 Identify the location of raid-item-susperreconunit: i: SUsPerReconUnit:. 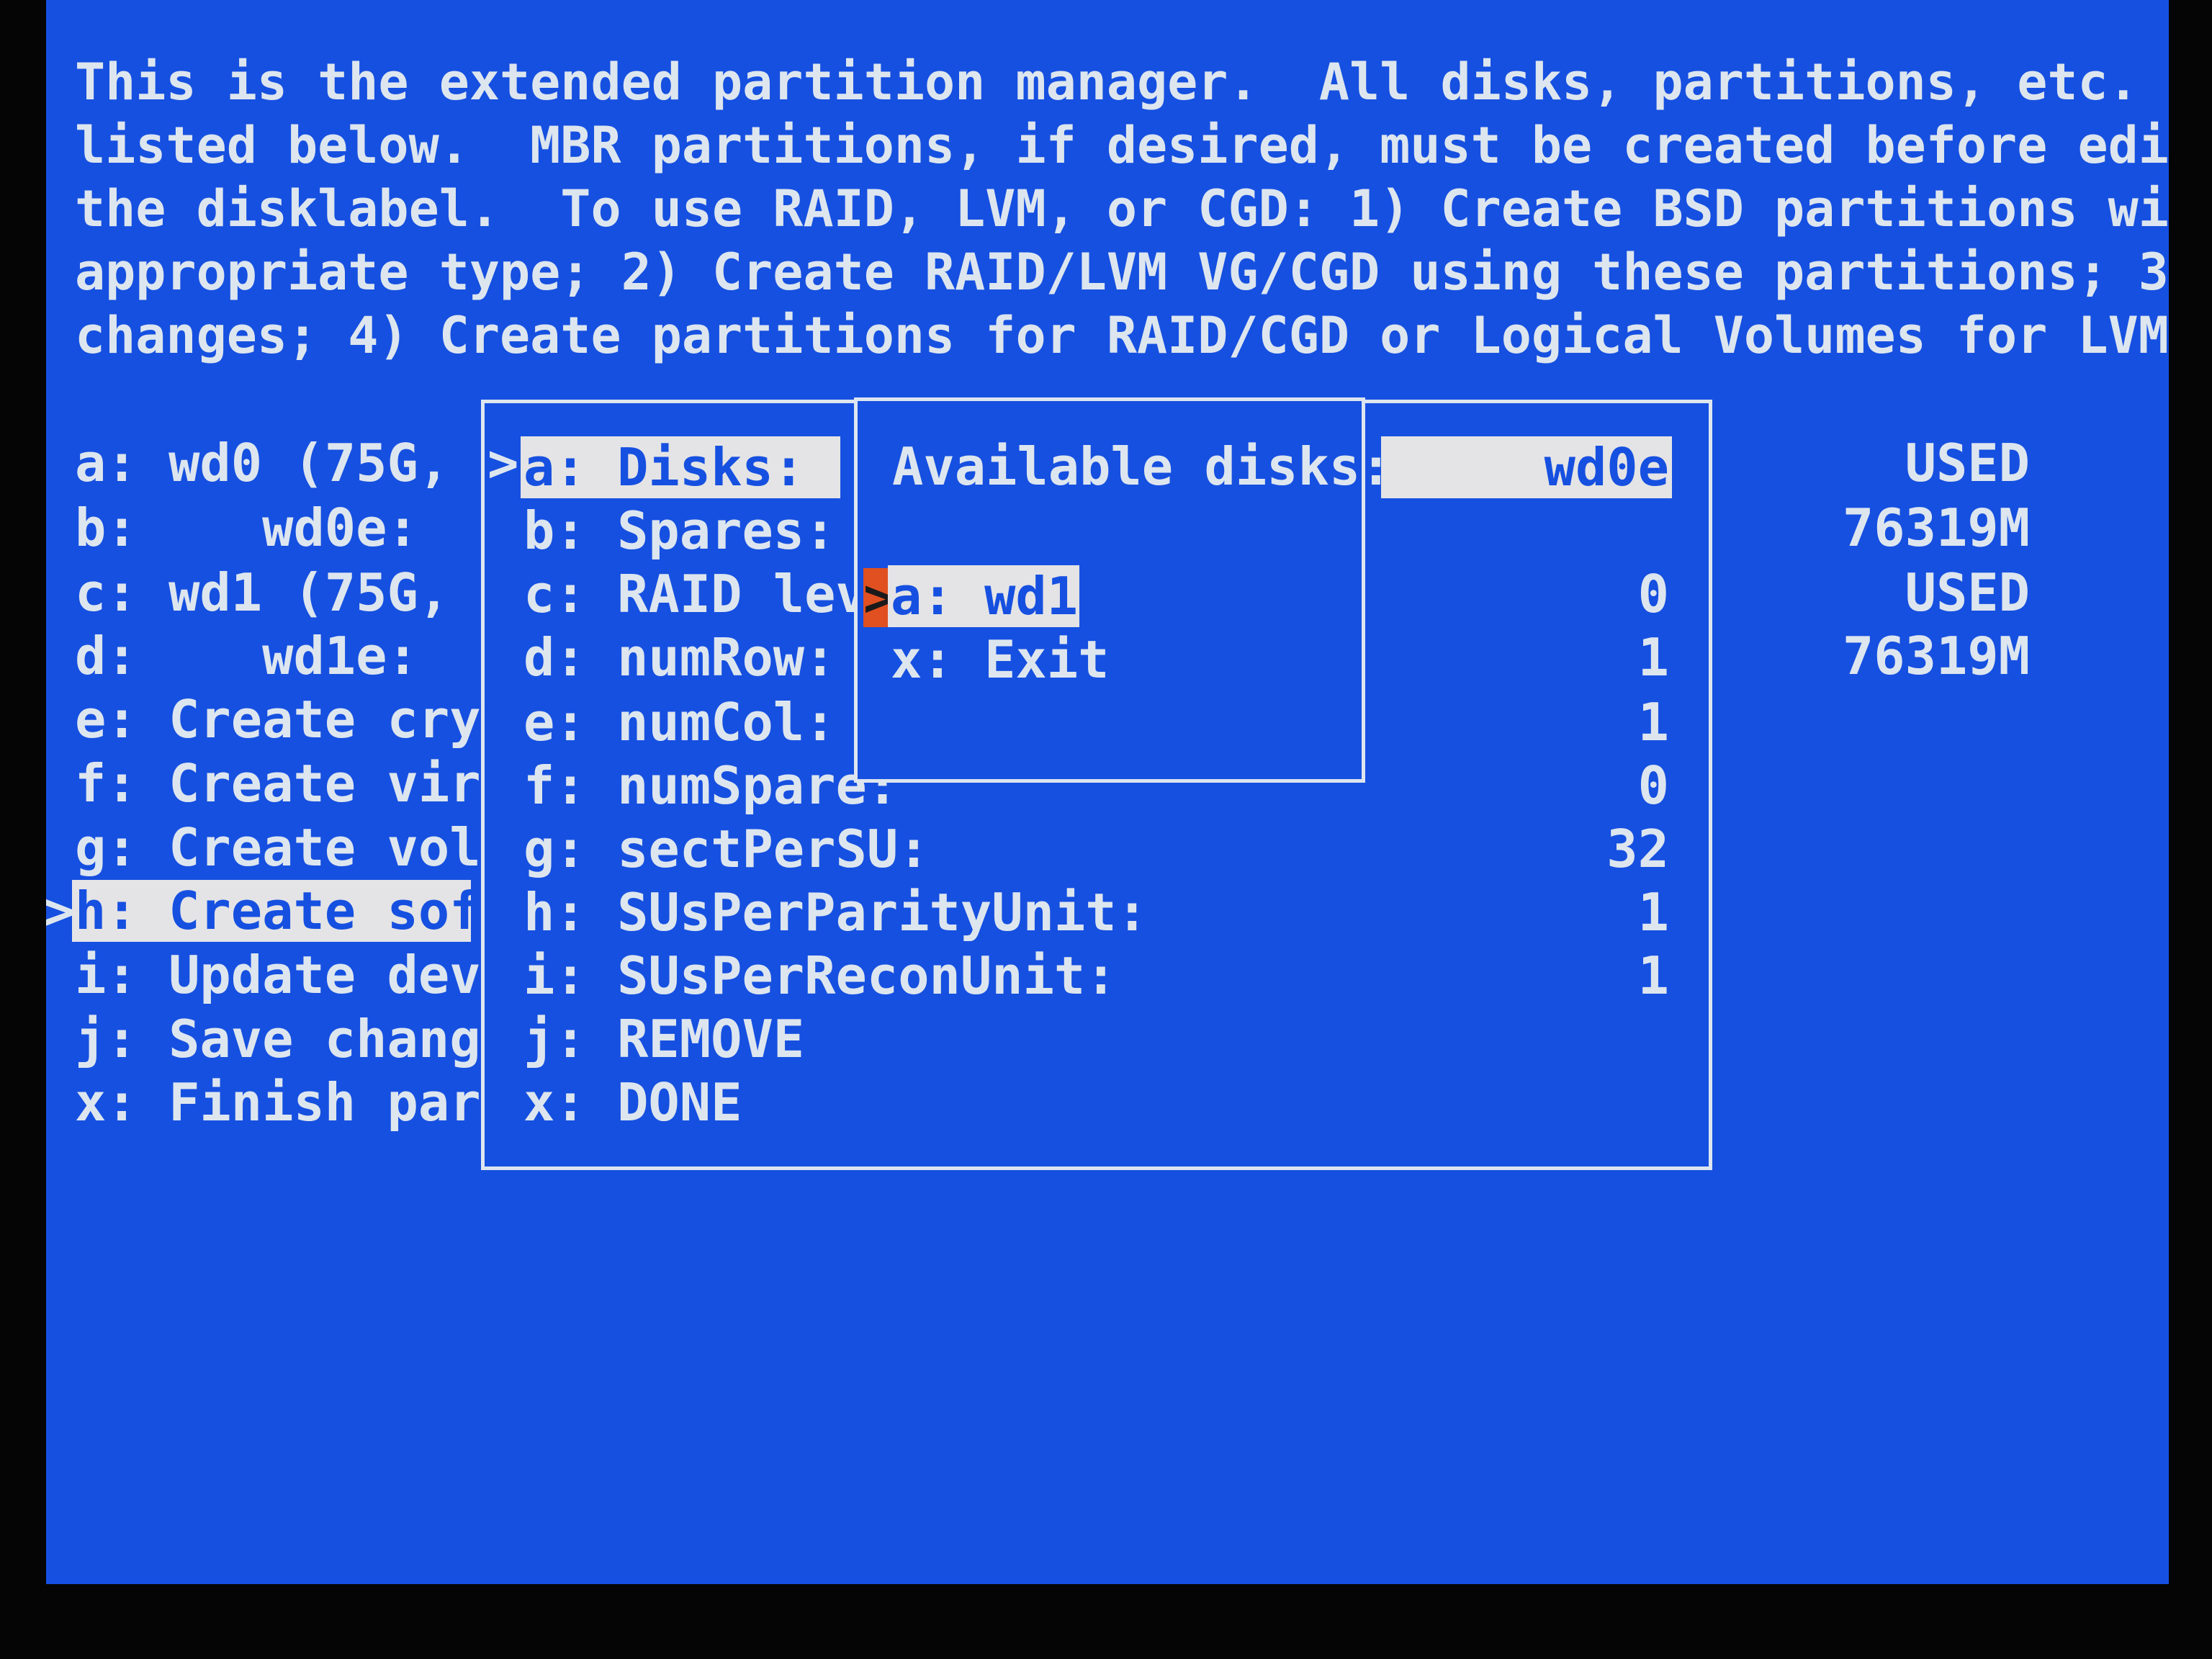
(820, 976).